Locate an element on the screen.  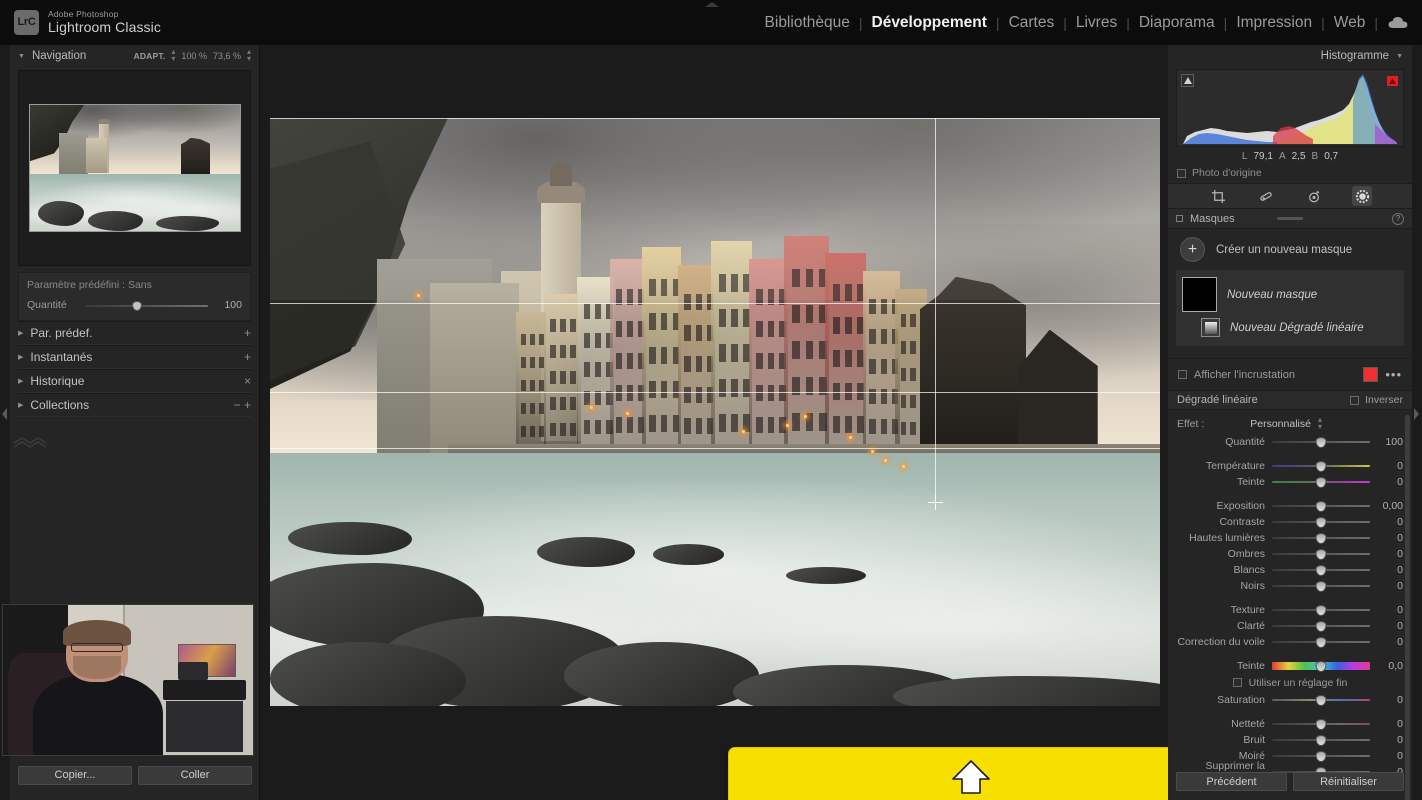
gradient-guide-bottom is located at coordinates (715, 392).